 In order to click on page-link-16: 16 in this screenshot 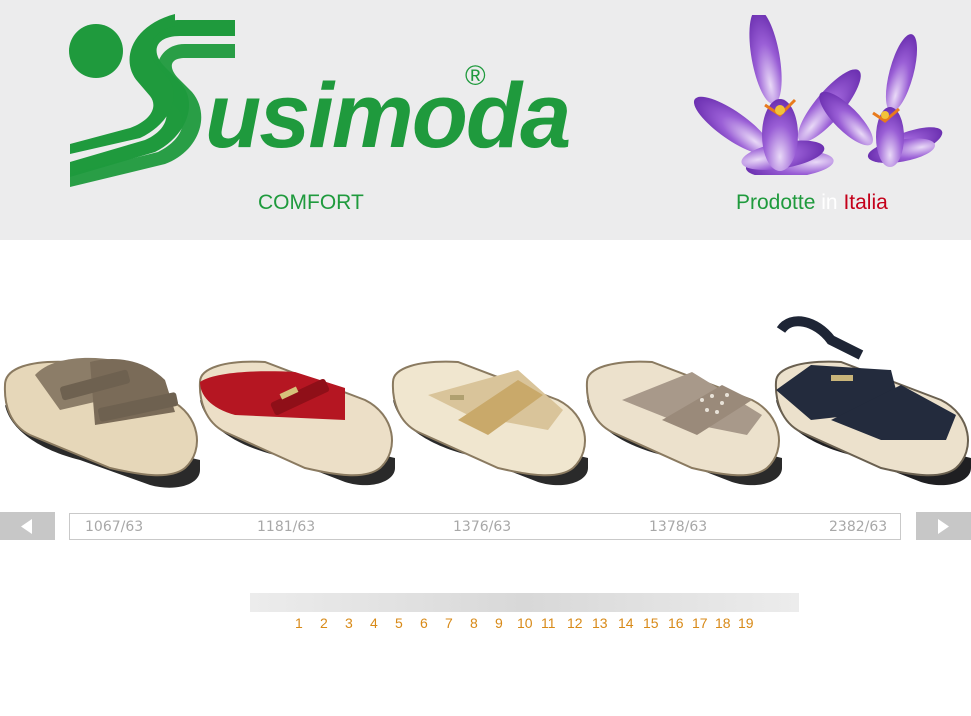, I will do `click(676, 623)`.